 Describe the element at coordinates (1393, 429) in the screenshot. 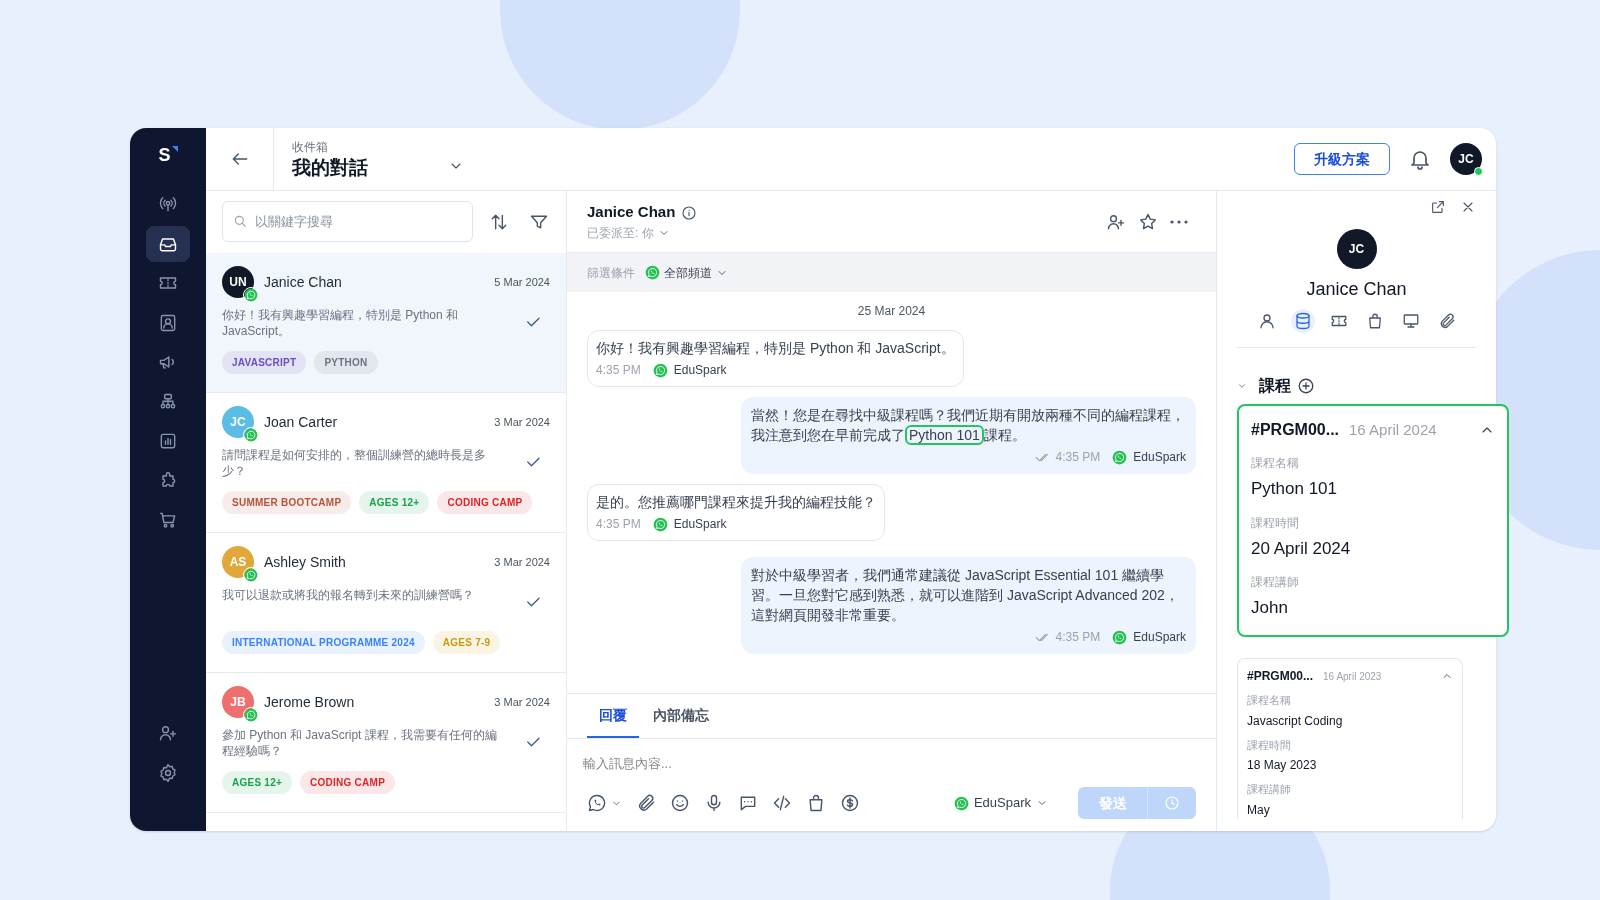

I see `course-date: 16 April 2024` at that location.